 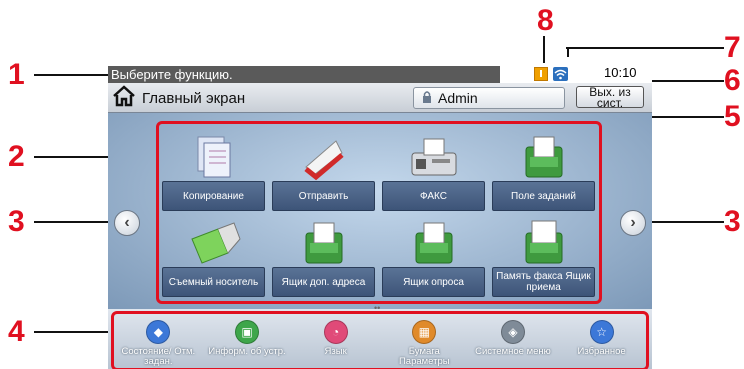 I want to click on logout-label-line2: сист., so click(x=610, y=103).